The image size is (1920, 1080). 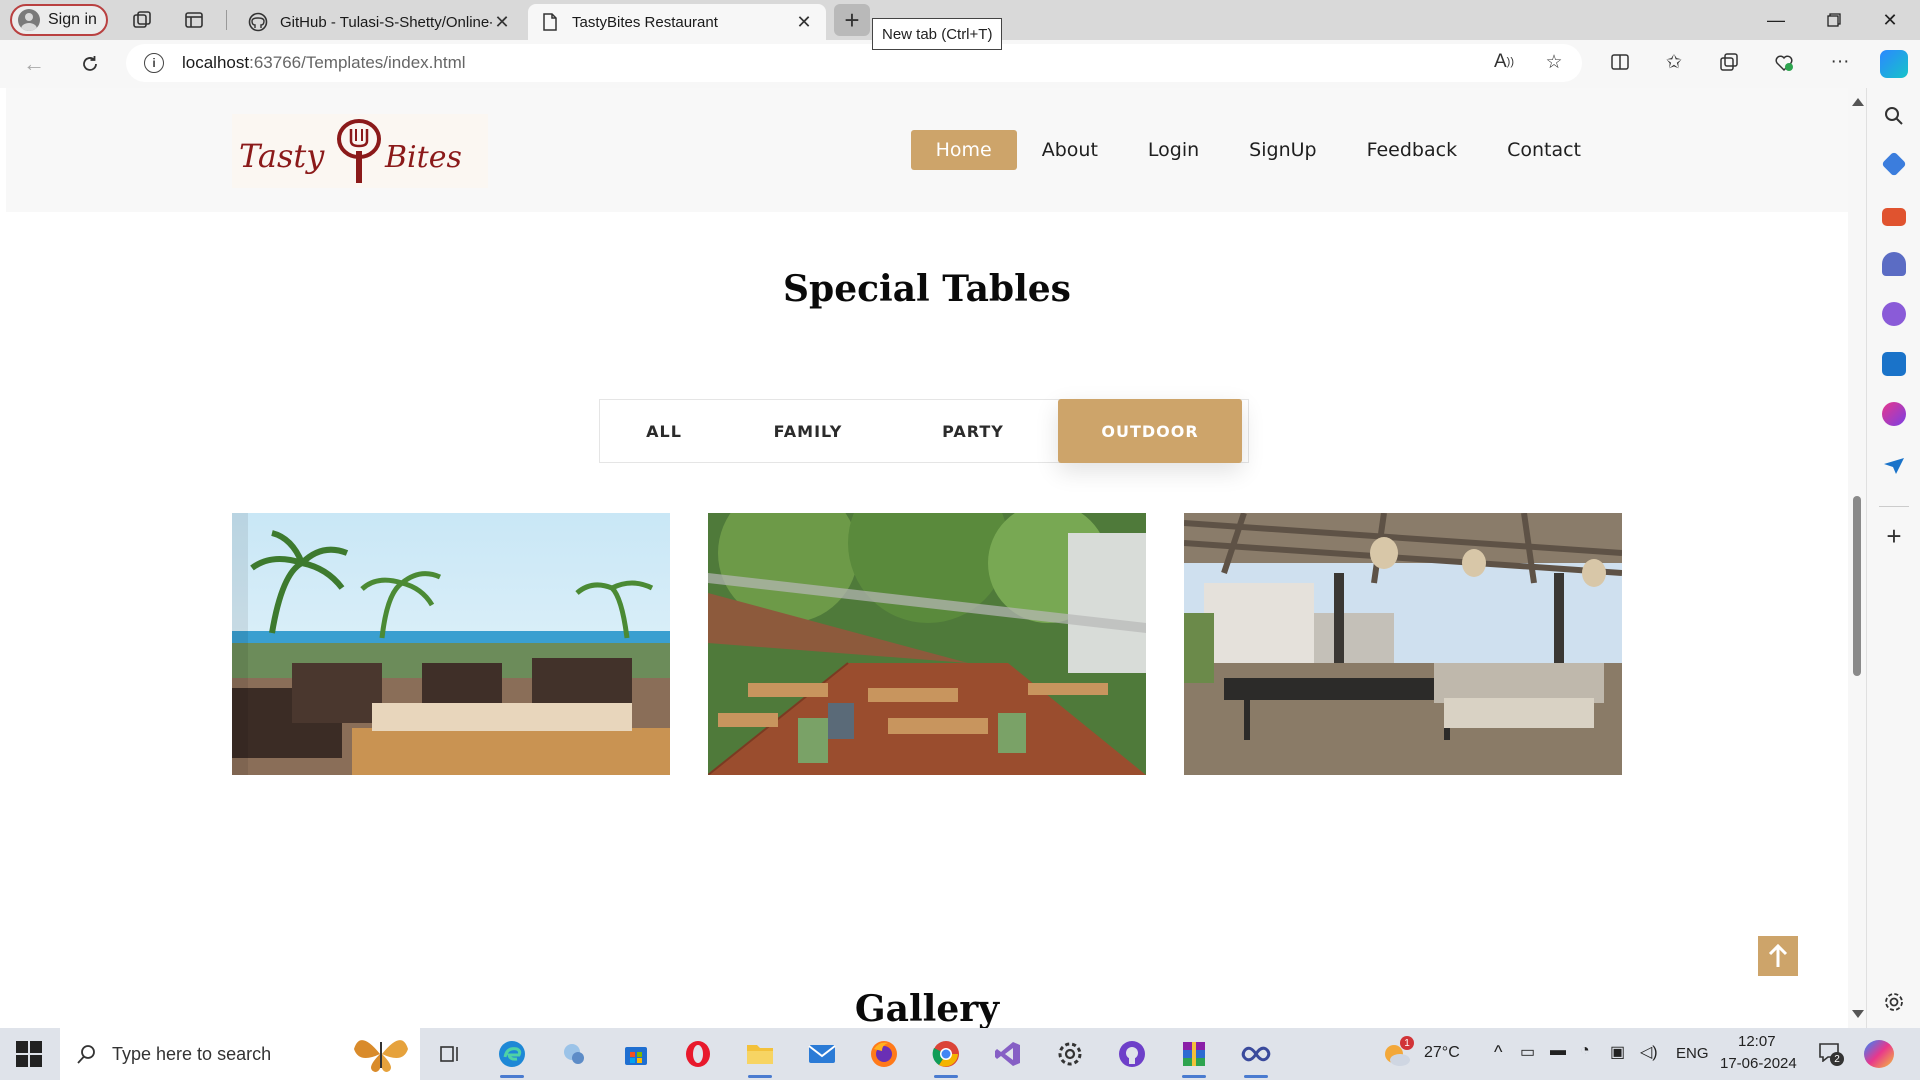 I want to click on taskbar-search-box: Type here to search, so click(x=240, y=1054).